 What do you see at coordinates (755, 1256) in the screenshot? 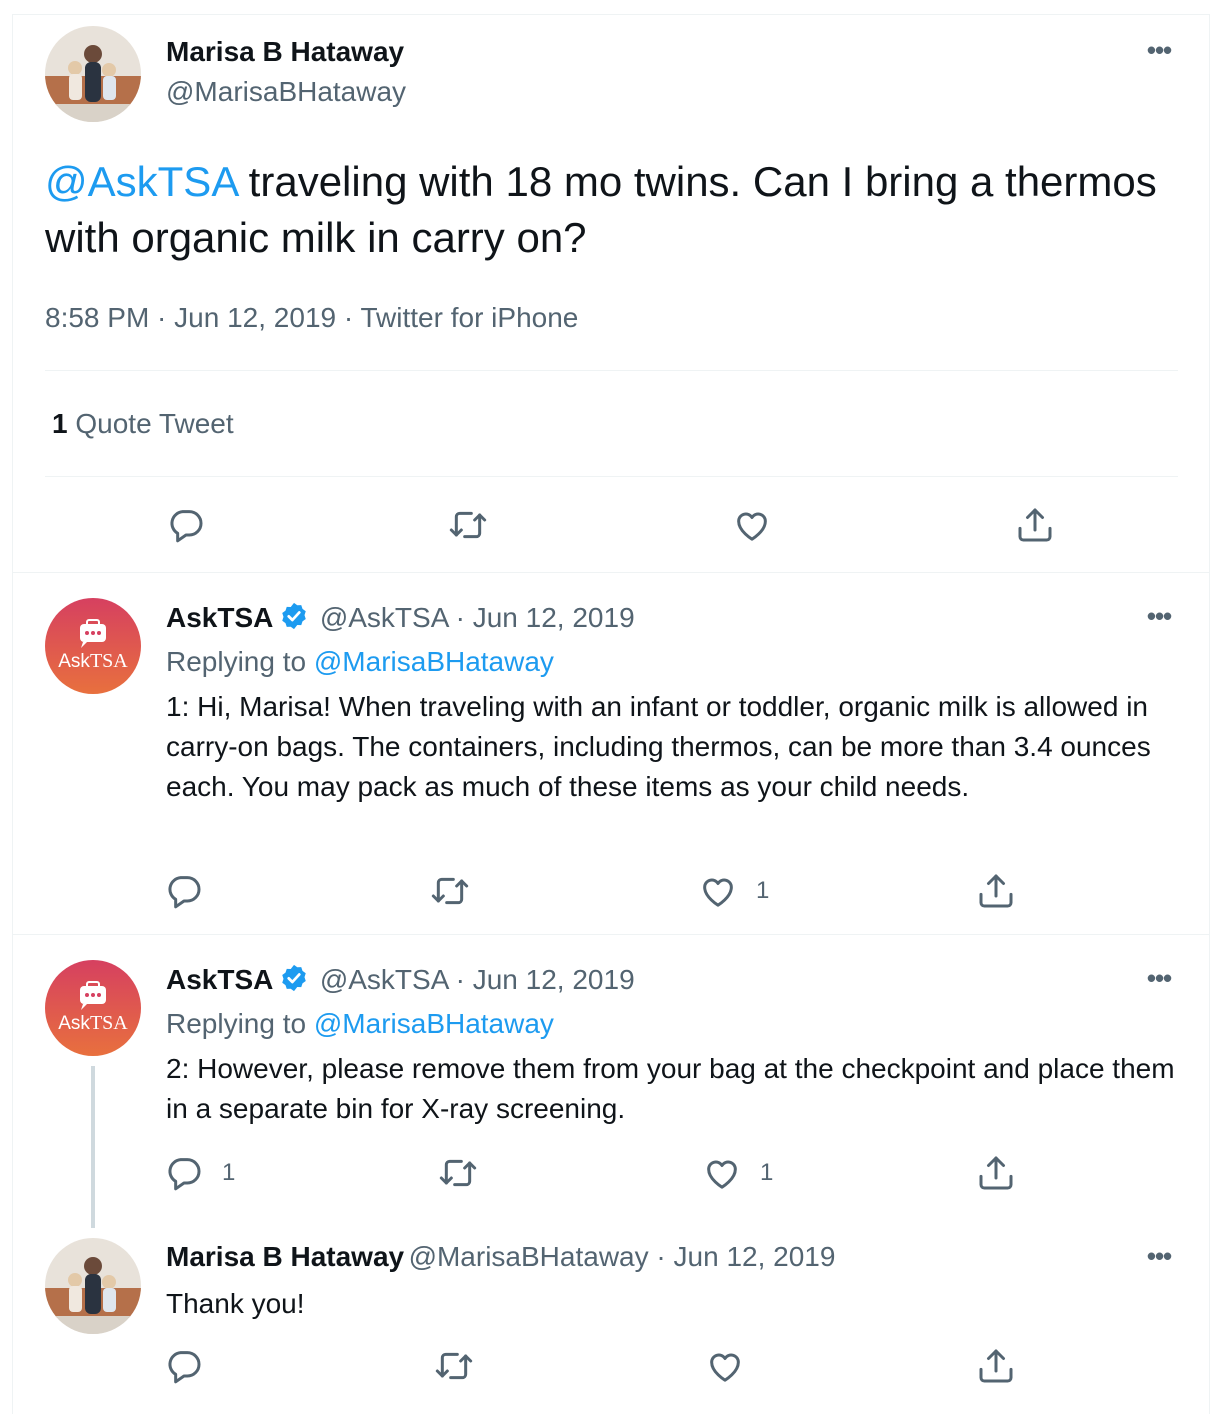
I see `reply3-date: Jun 12, 2019` at bounding box center [755, 1256].